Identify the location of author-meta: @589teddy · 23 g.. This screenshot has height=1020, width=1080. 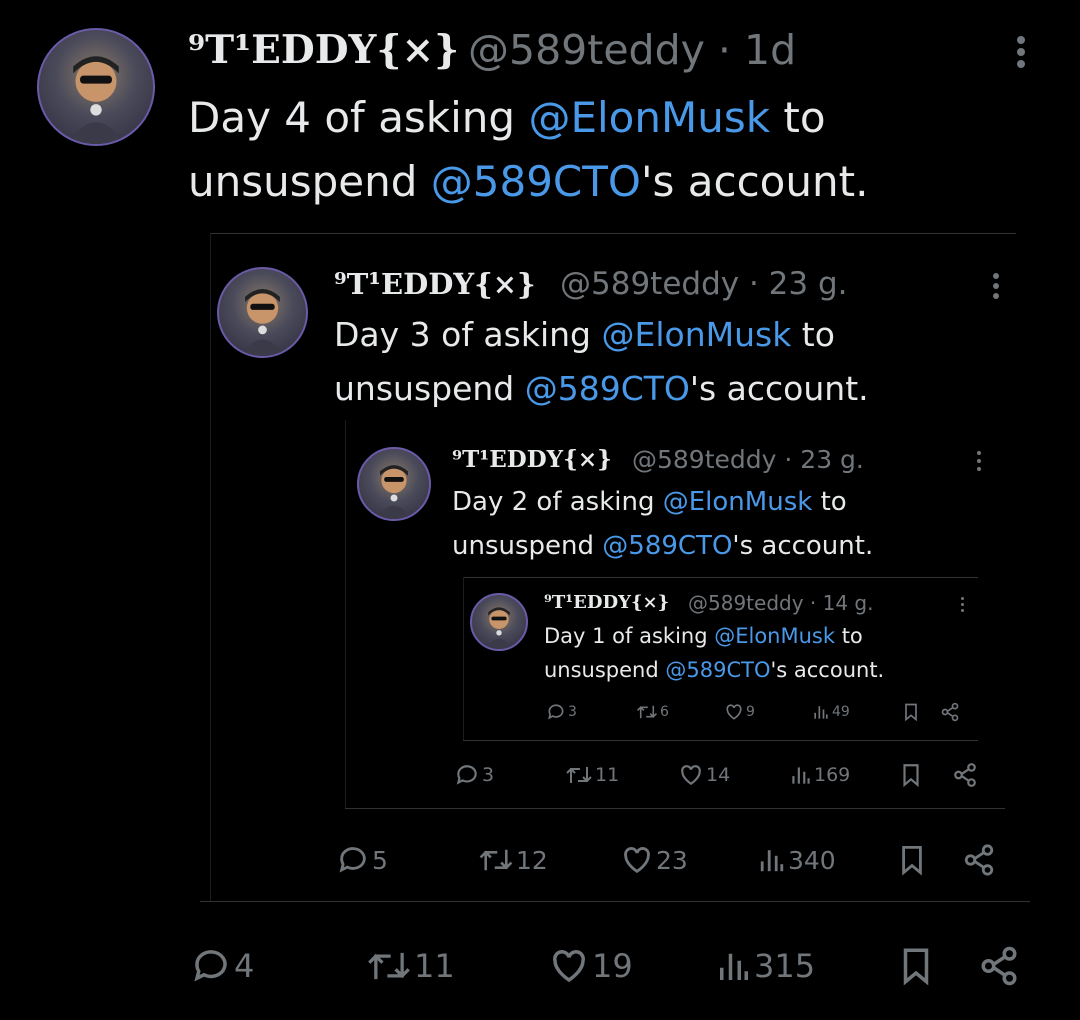
(748, 460).